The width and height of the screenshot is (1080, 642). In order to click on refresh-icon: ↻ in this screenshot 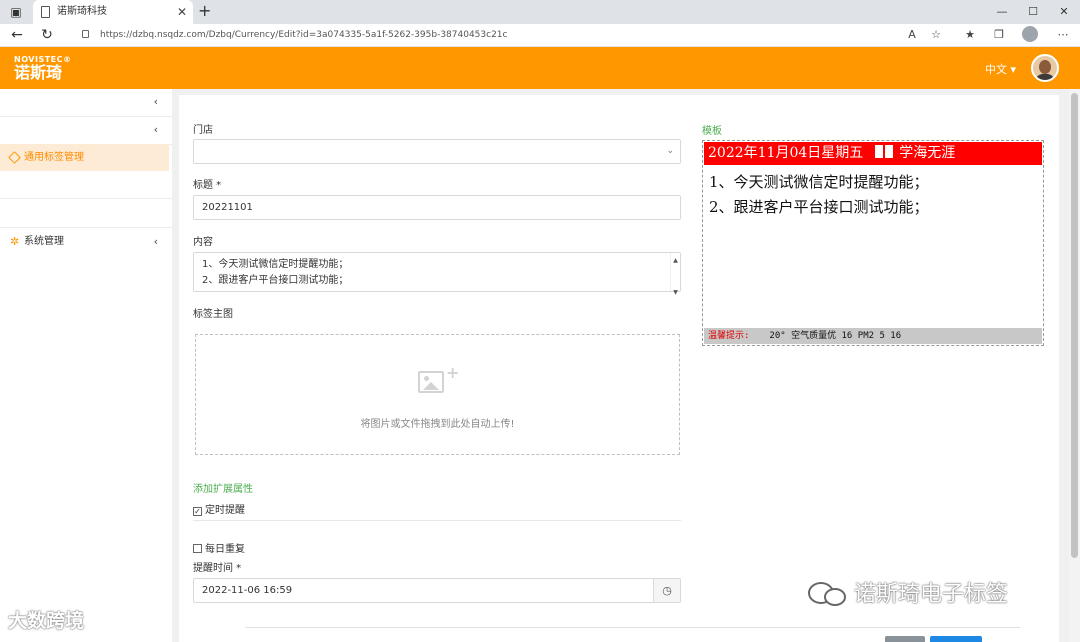, I will do `click(47, 35)`.